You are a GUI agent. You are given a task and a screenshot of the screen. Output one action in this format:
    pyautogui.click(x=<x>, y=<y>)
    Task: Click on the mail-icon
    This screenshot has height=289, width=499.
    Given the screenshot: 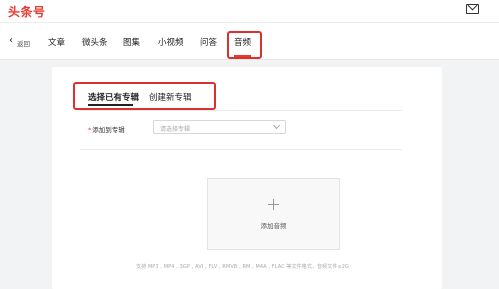 What is the action you would take?
    pyautogui.click(x=472, y=9)
    